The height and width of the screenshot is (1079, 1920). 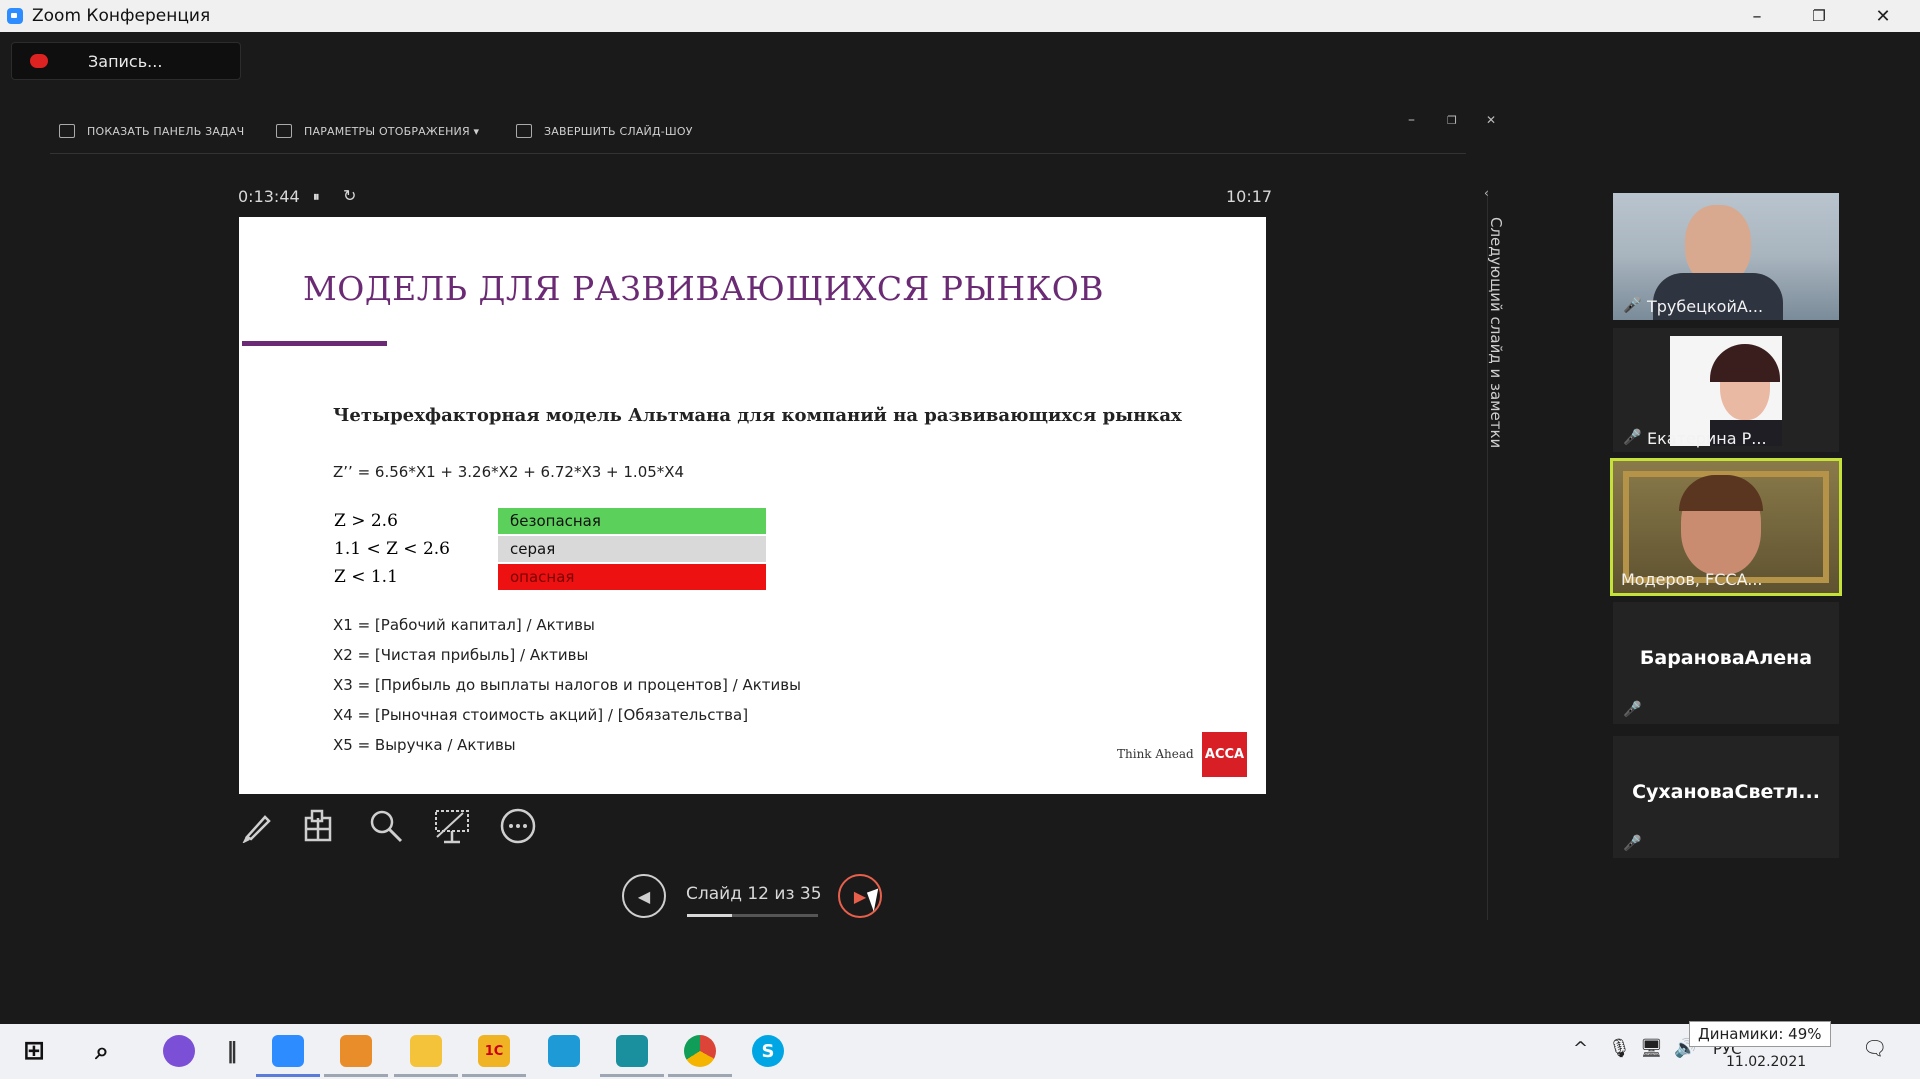 I want to click on more-icon, so click(x=518, y=826).